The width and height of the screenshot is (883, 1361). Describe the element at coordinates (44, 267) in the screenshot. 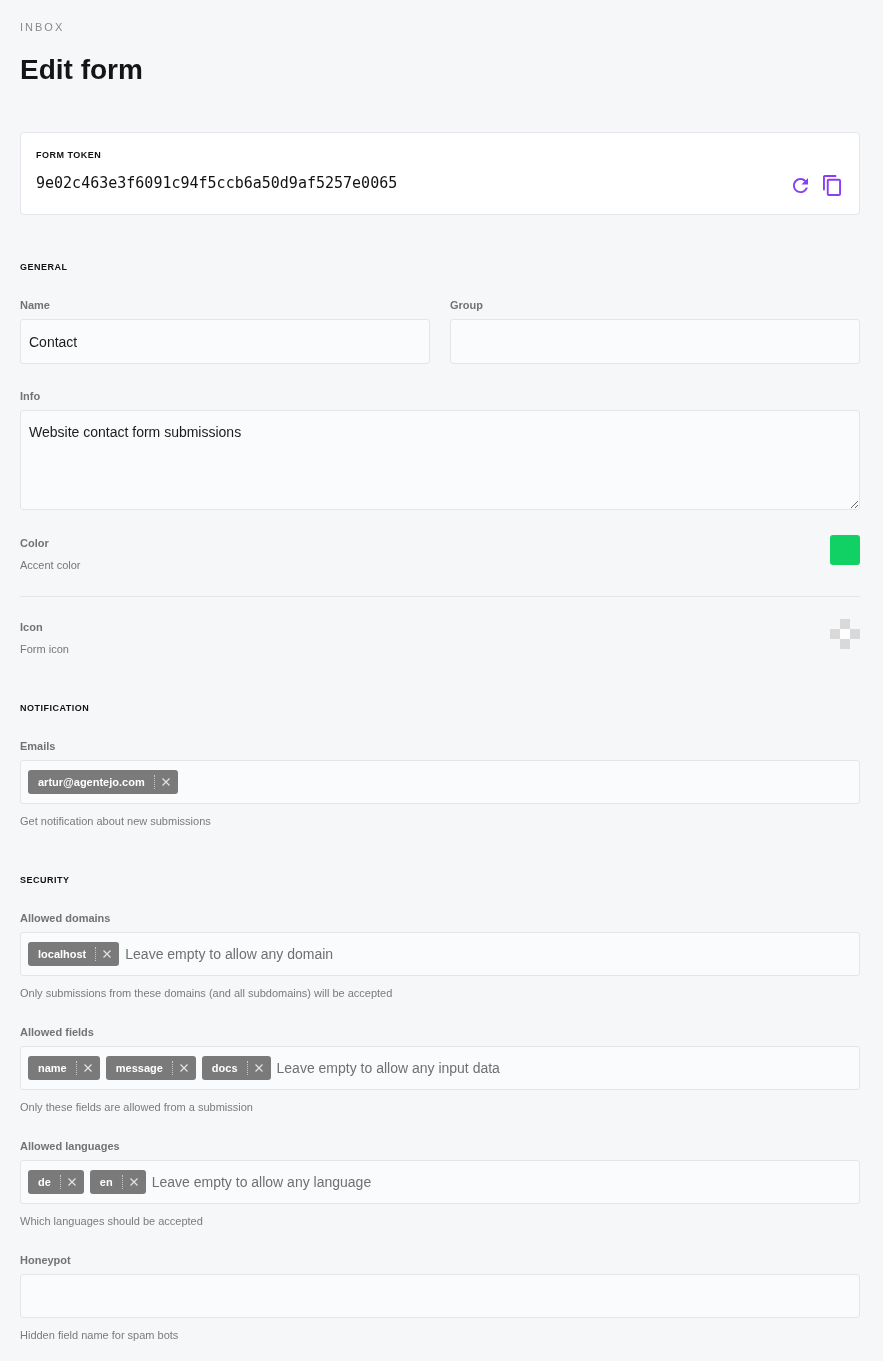

I see `section-heading: GENERAL` at that location.